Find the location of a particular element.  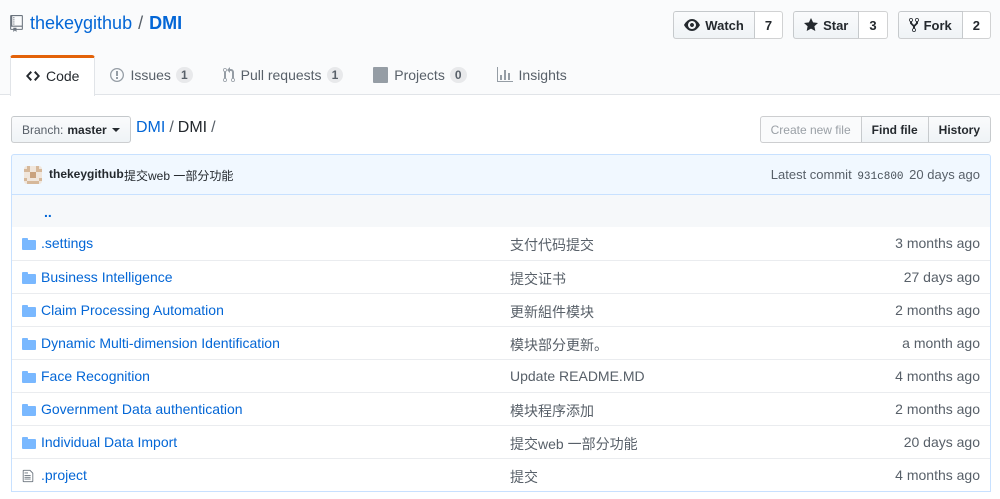

table-row: Business Intelligence 提交证书 27 days ago is located at coordinates (501, 276).